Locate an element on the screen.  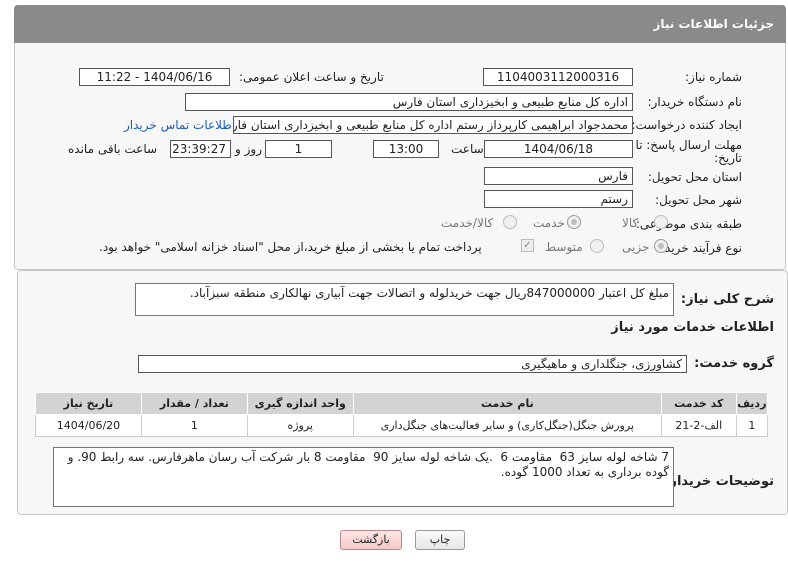
requester-label: ایجاد کننده درخواست: is located at coordinates (686, 125).